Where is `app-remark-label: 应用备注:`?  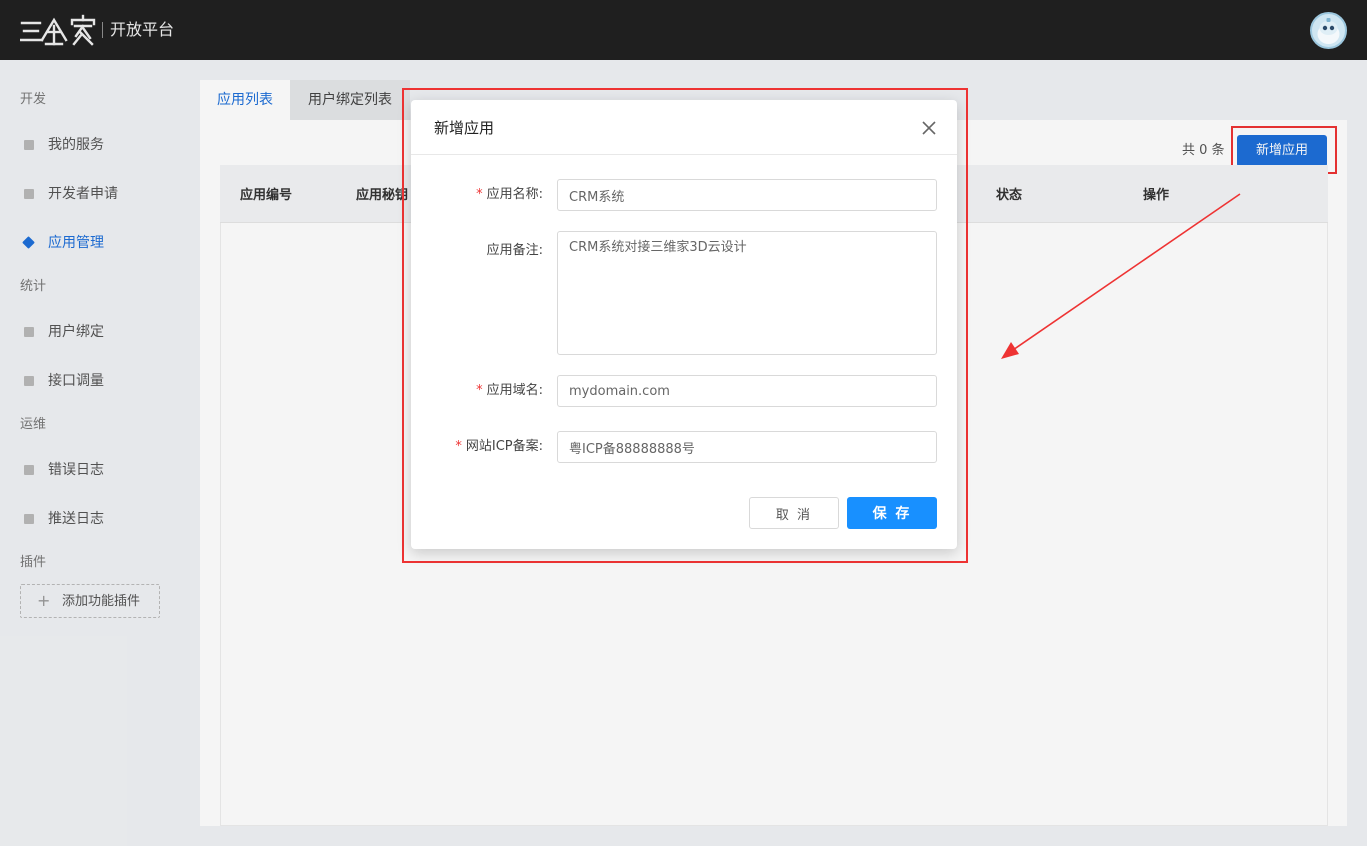
app-remark-label: 应用备注: is located at coordinates (515, 251).